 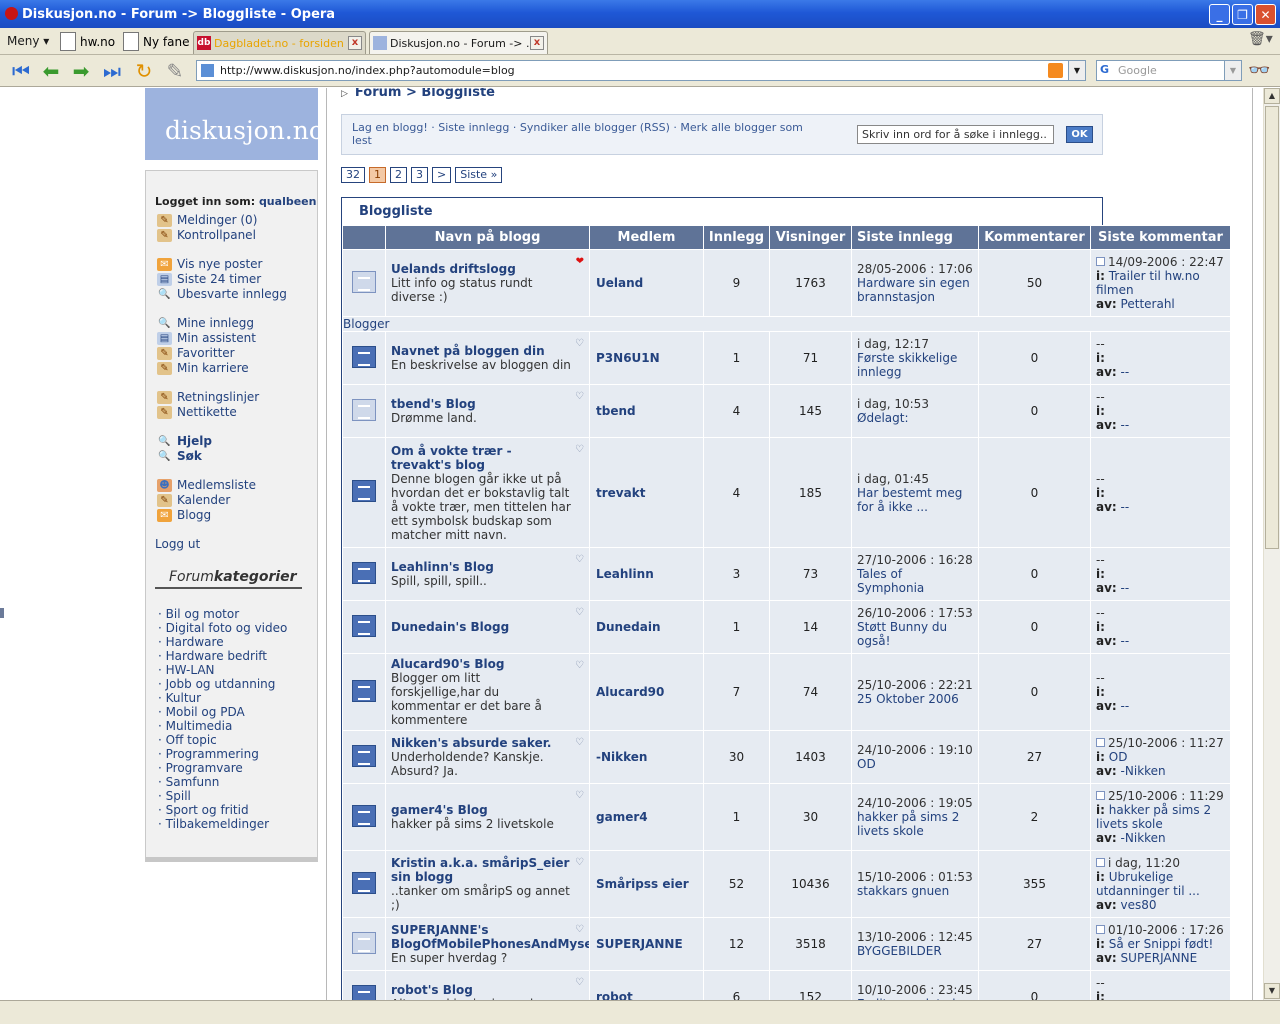 What do you see at coordinates (236, 754) in the screenshot?
I see `category-link: · Programmering` at bounding box center [236, 754].